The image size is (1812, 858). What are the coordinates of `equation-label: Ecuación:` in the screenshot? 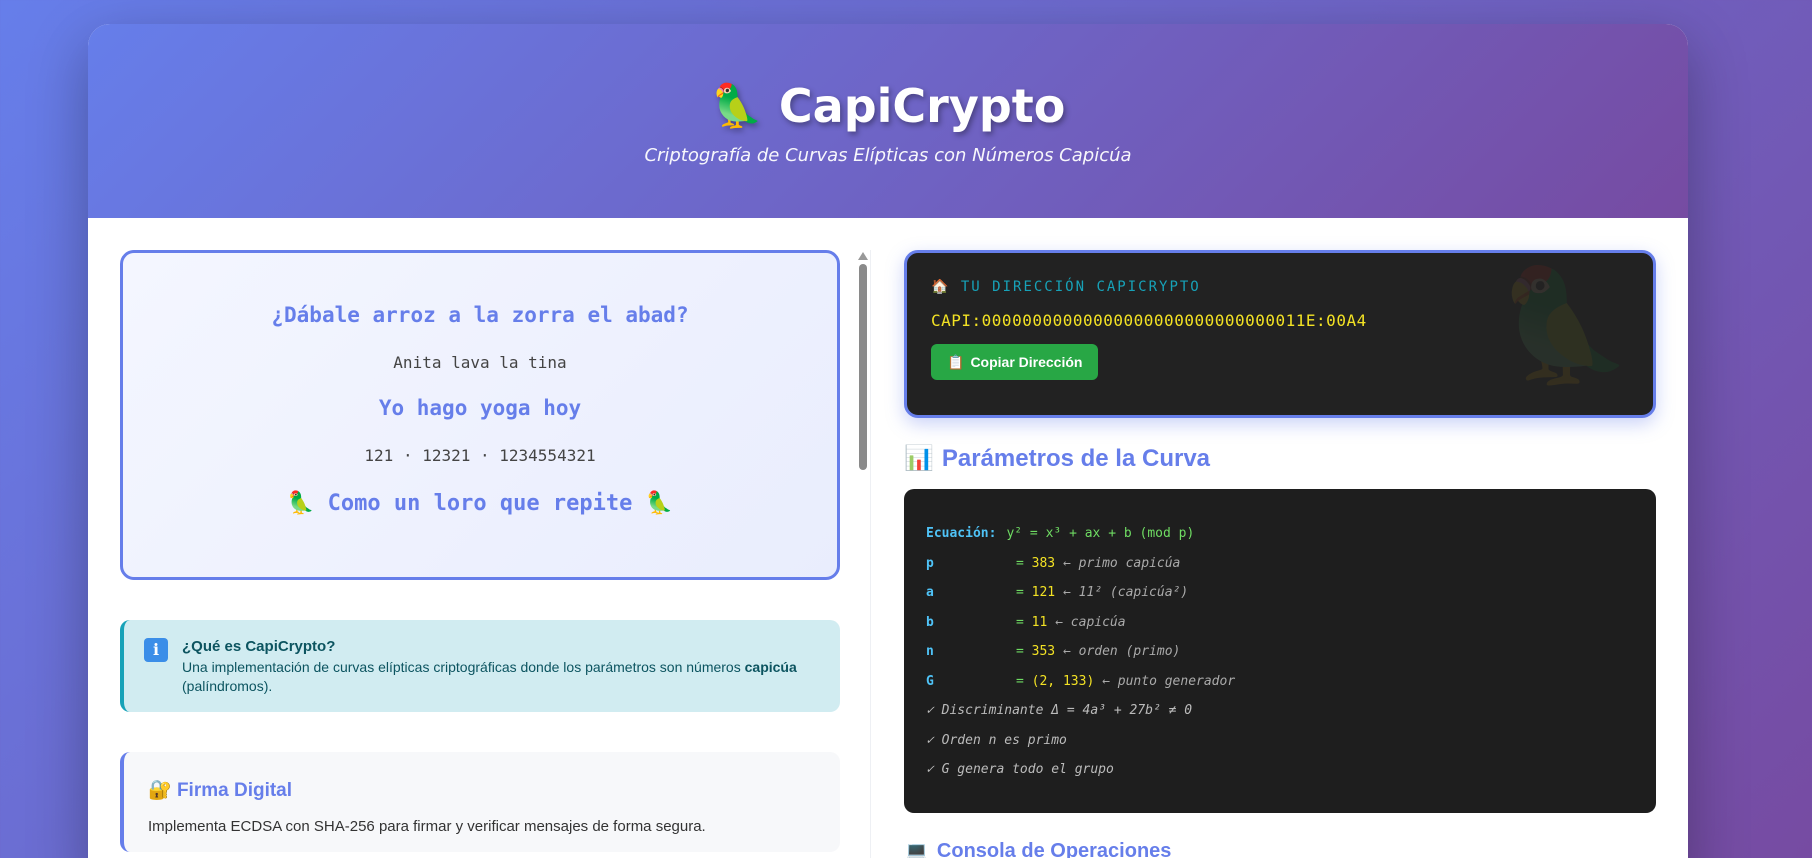 It's located at (961, 534).